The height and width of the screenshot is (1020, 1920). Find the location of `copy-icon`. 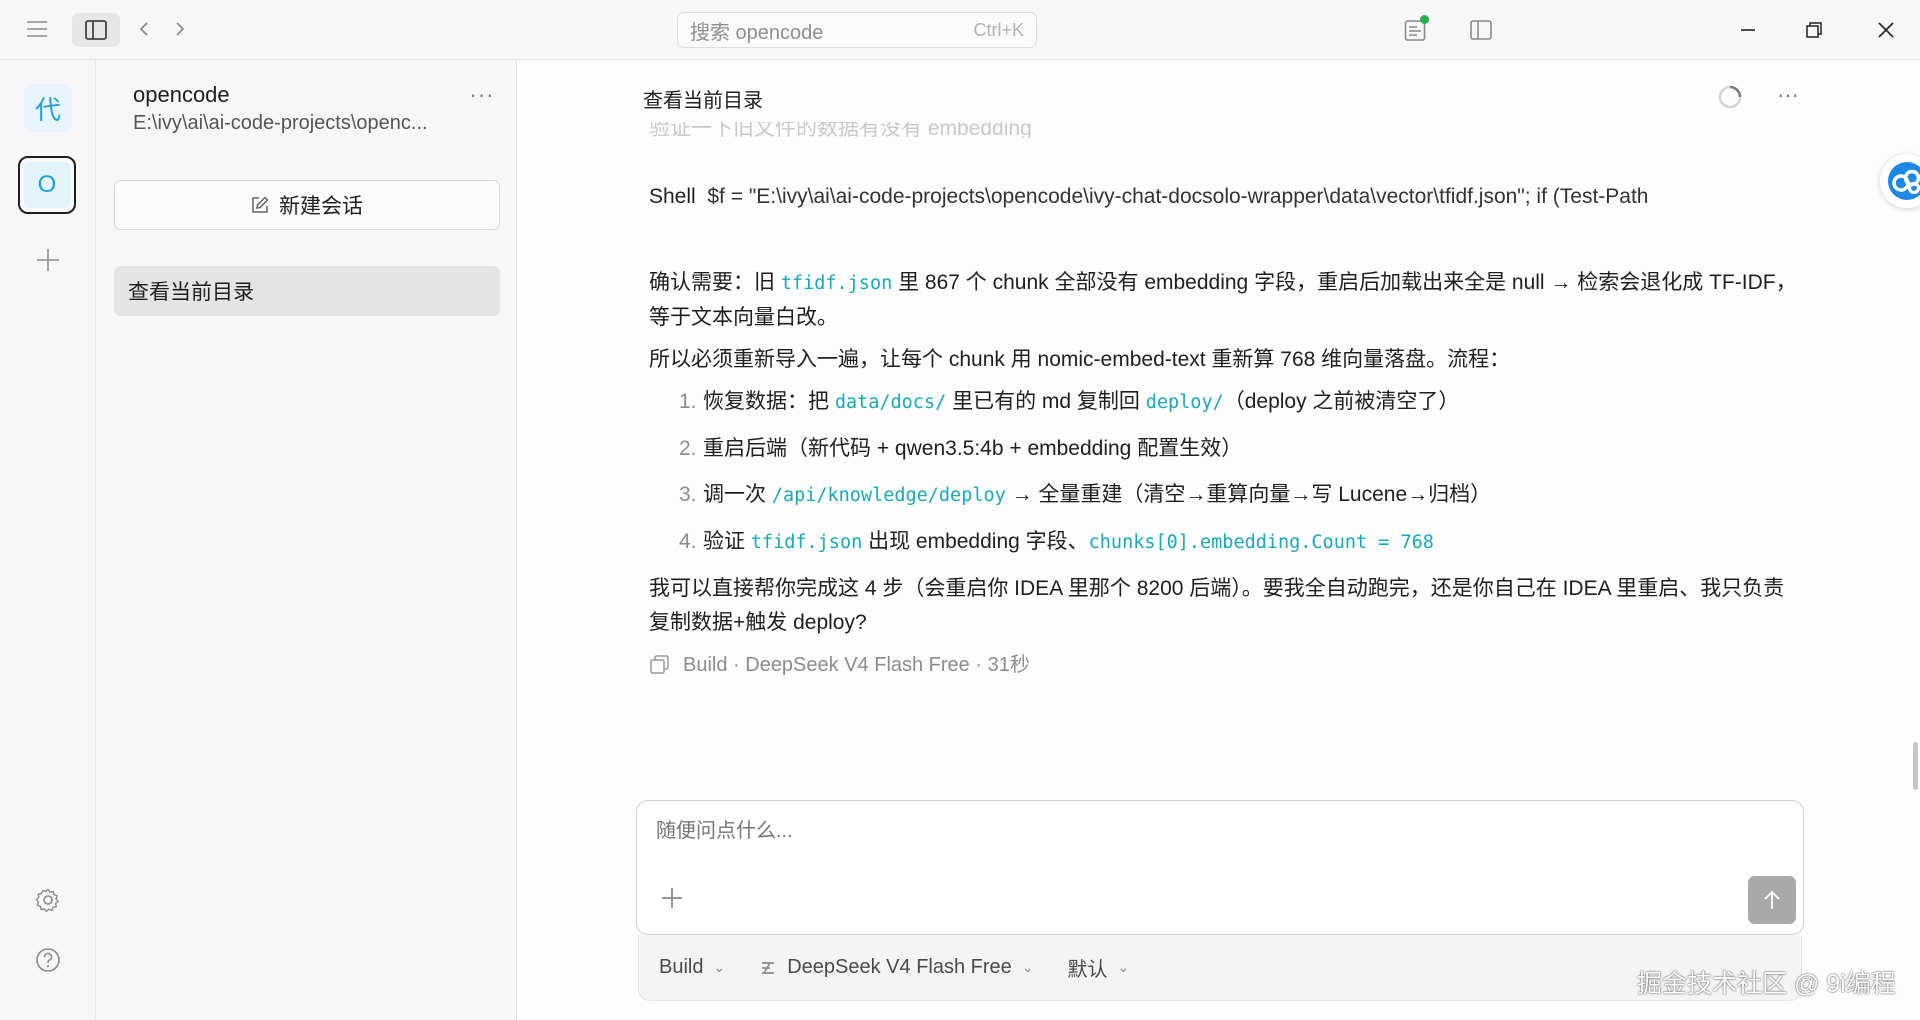

copy-icon is located at coordinates (660, 665).